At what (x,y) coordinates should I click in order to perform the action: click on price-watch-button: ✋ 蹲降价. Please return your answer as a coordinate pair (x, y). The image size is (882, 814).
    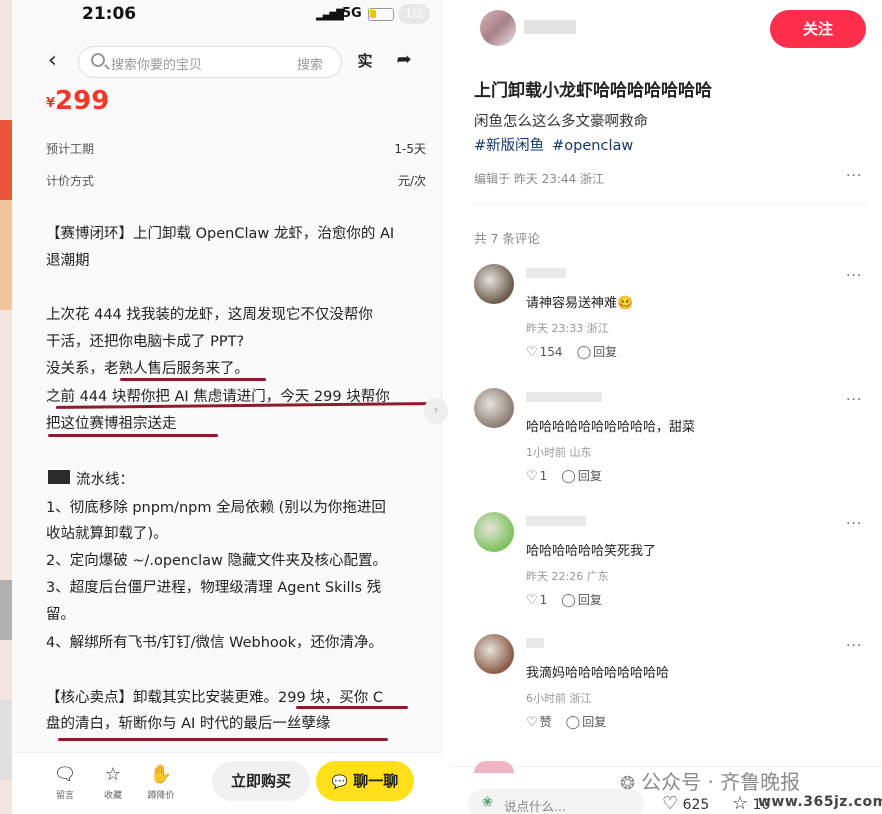
    Looking at the image, I should click on (161, 783).